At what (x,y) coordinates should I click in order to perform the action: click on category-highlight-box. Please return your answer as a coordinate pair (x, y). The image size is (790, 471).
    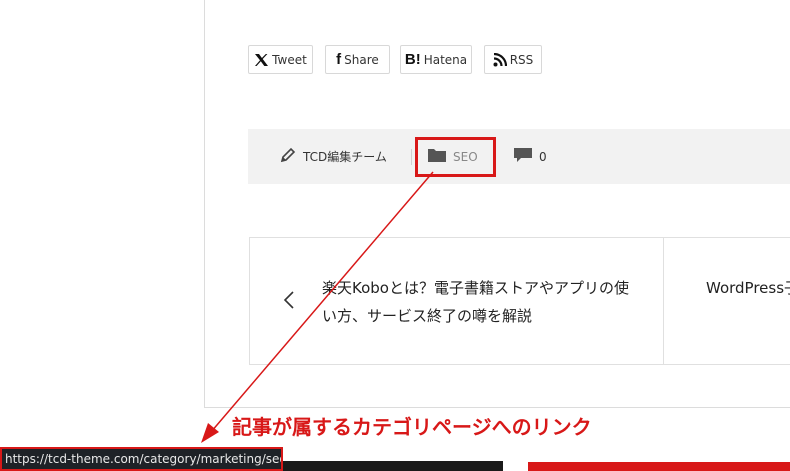
    Looking at the image, I should click on (455, 157).